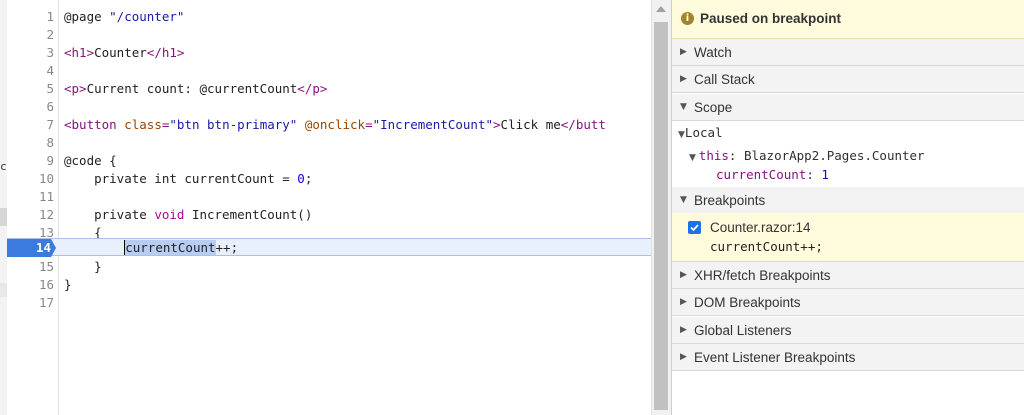  I want to click on line-number: 1, so click(30, 17).